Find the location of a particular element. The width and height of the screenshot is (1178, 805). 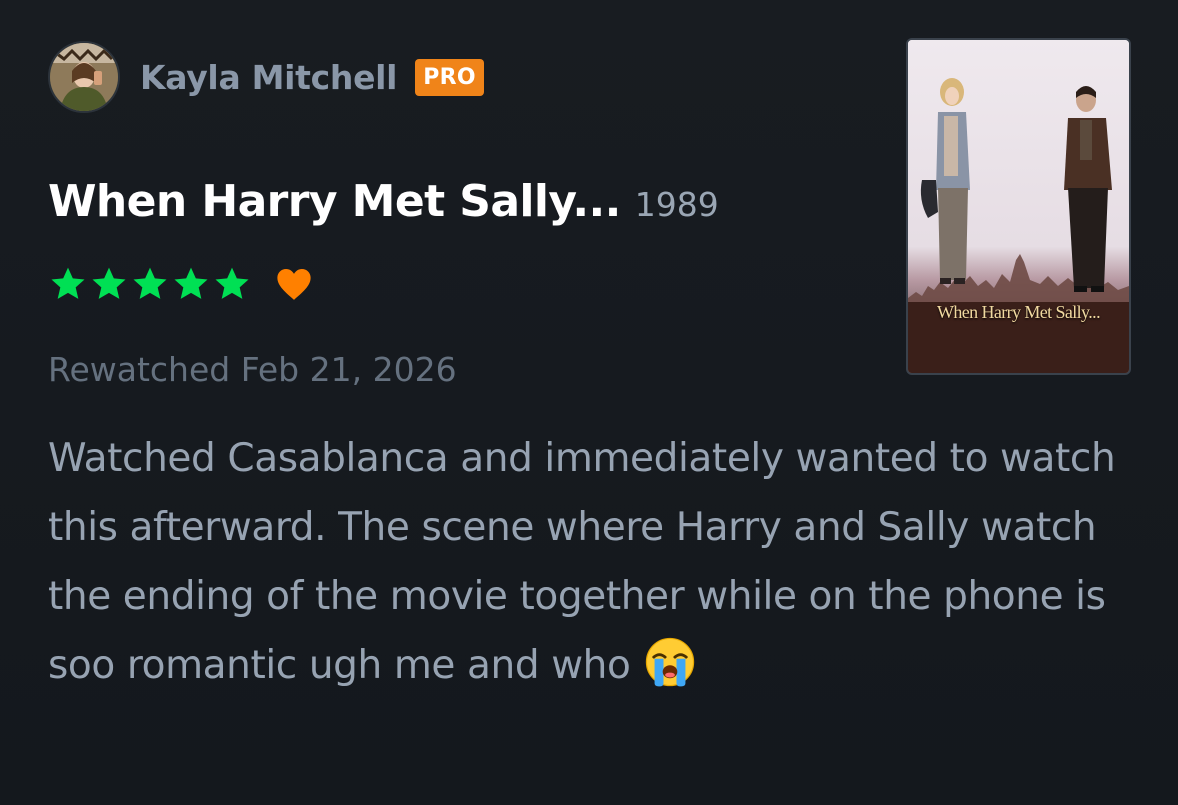

avatar is located at coordinates (84, 77).